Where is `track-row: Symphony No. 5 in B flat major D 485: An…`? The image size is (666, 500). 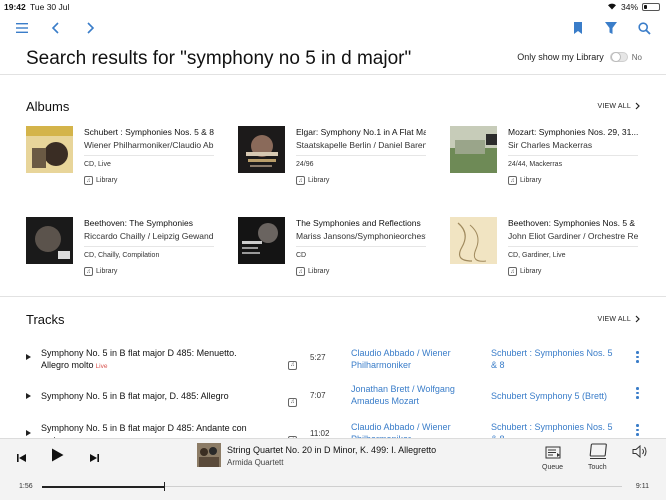
track-row: Symphony No. 5 in B flat major D 485: An… is located at coordinates (333, 428).